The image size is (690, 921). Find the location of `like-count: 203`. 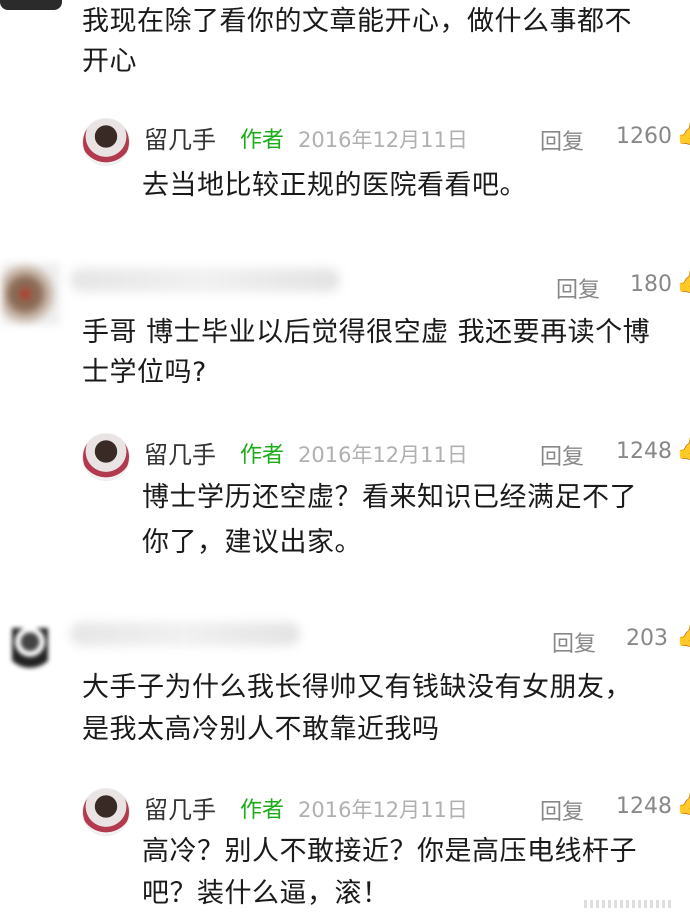

like-count: 203 is located at coordinates (647, 638).